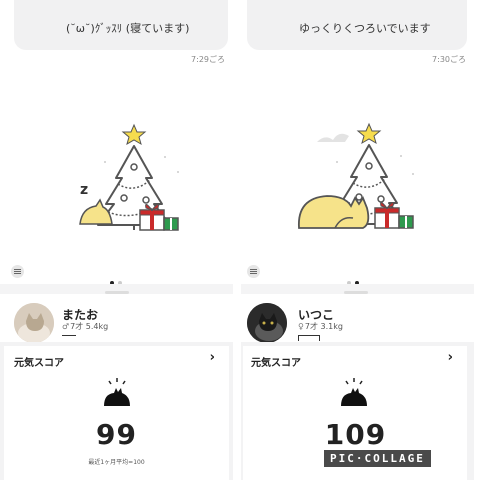 The image size is (480, 480). What do you see at coordinates (116, 434) in the screenshot?
I see `score-value: 99` at bounding box center [116, 434].